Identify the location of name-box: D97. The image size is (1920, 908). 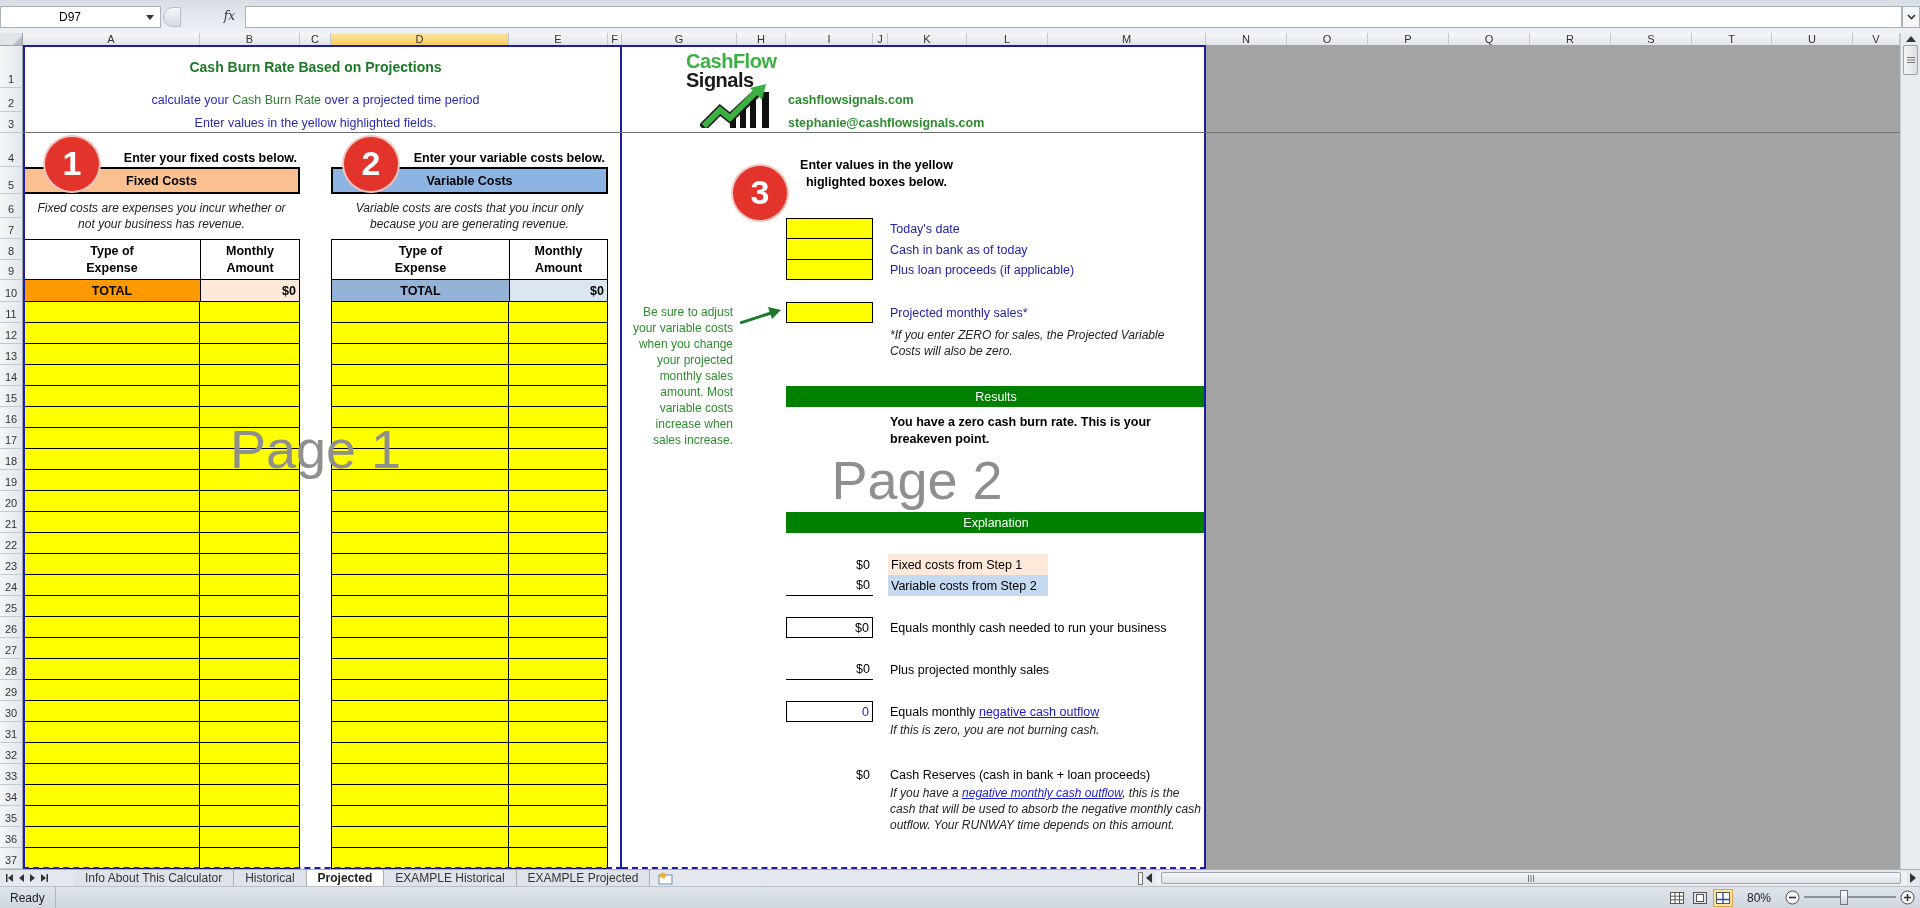
(80, 17).